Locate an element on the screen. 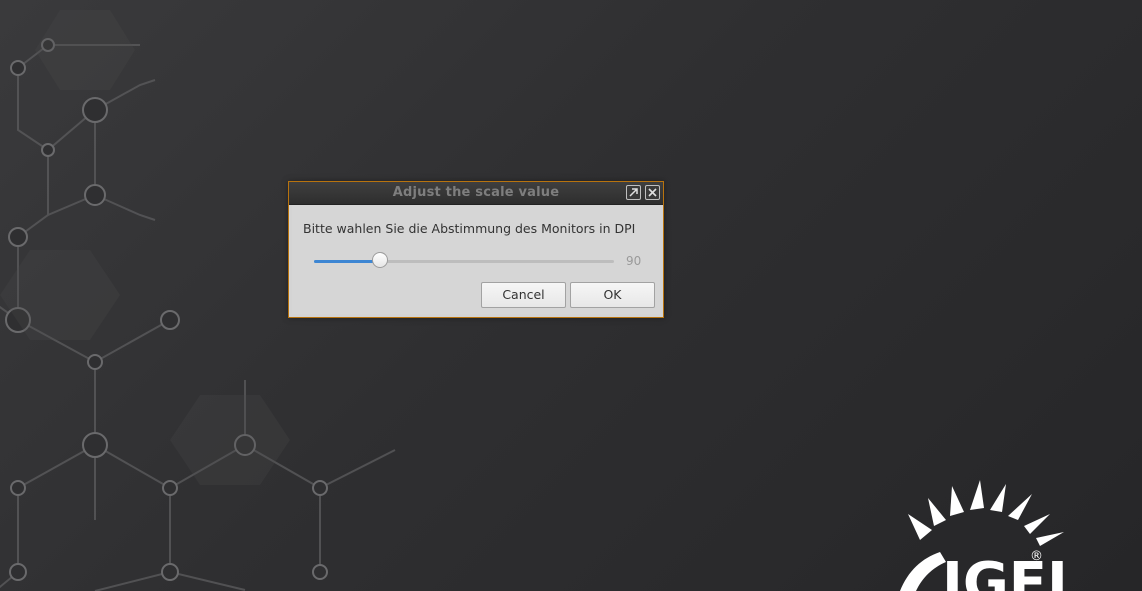 The height and width of the screenshot is (591, 1142). maximize-icon is located at coordinates (633, 192).